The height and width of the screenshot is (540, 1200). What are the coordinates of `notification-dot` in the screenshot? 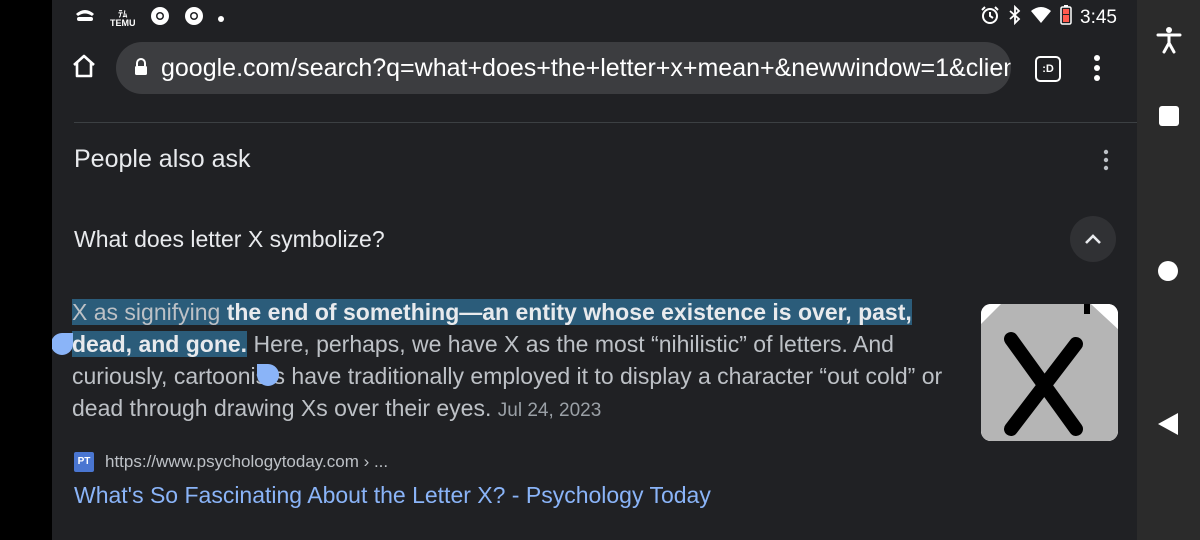 It's located at (220, 18).